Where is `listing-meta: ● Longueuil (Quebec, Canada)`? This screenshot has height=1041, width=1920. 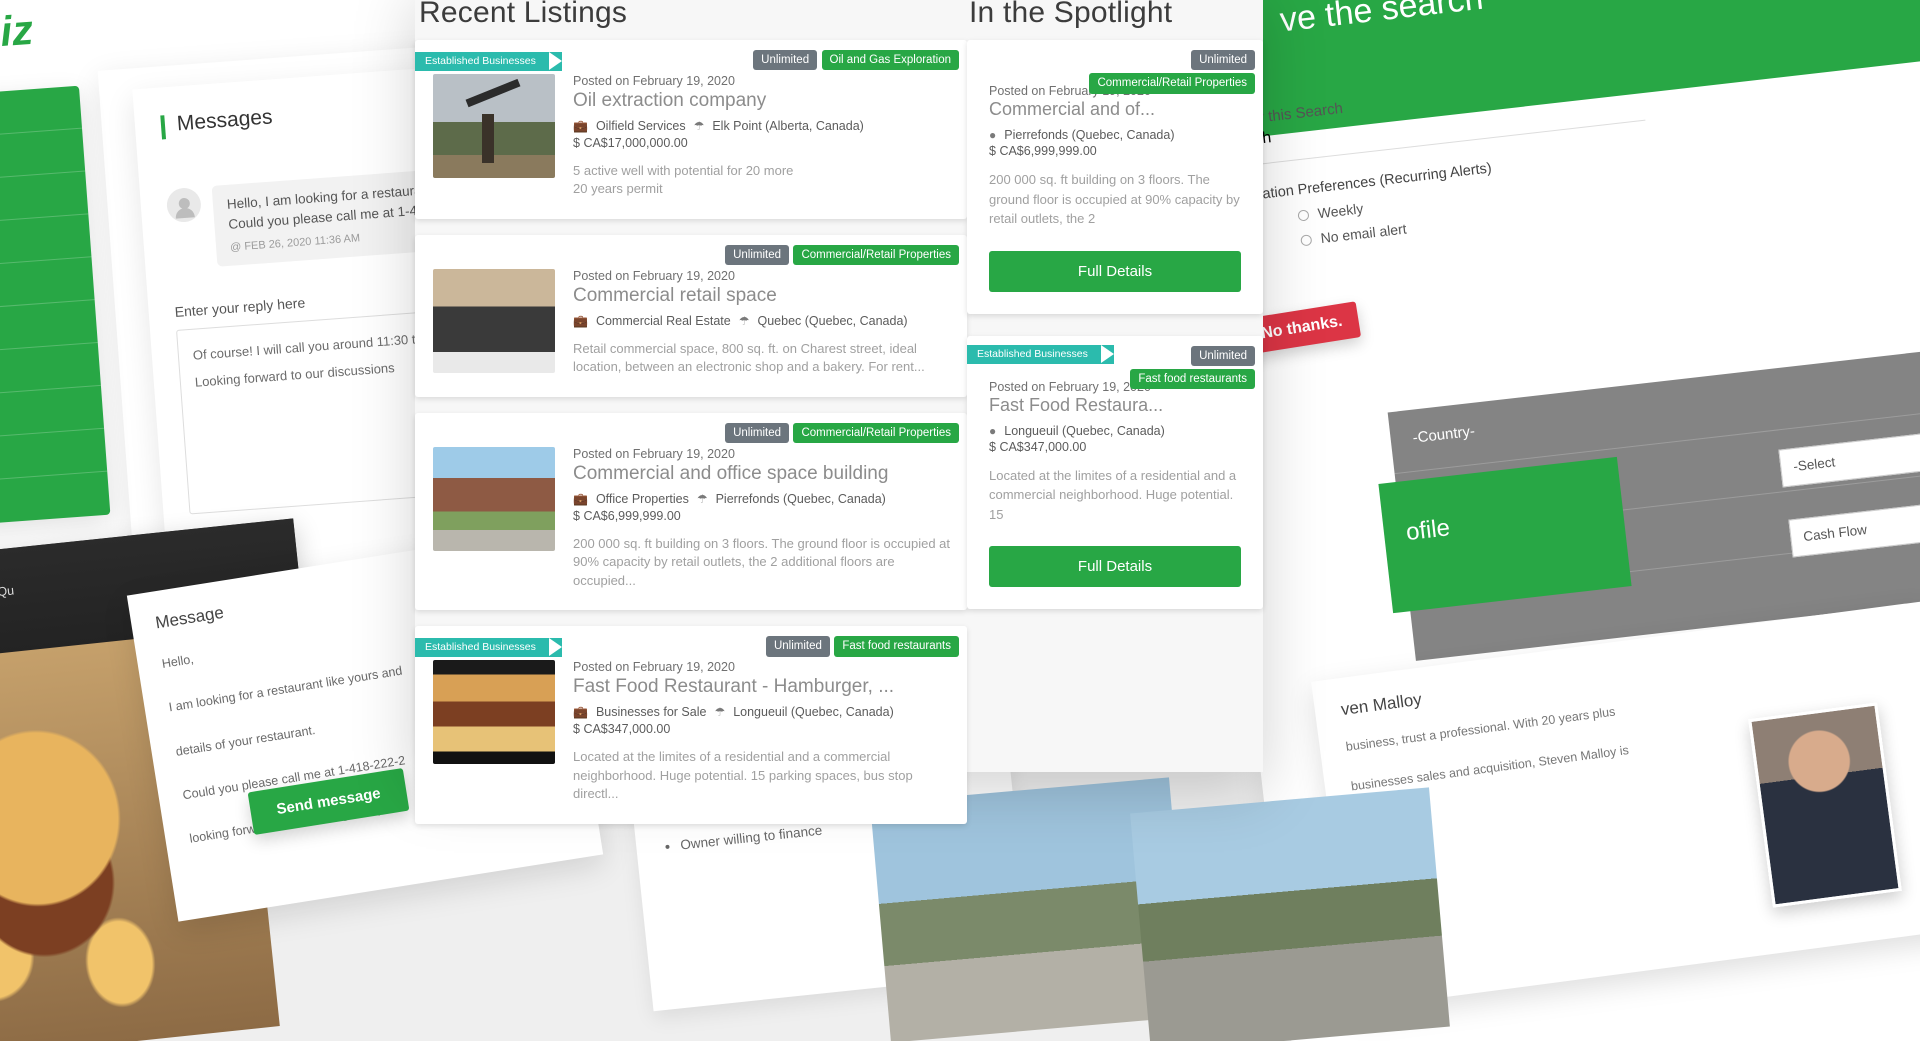 listing-meta: ● Longueuil (Quebec, Canada) is located at coordinates (1115, 431).